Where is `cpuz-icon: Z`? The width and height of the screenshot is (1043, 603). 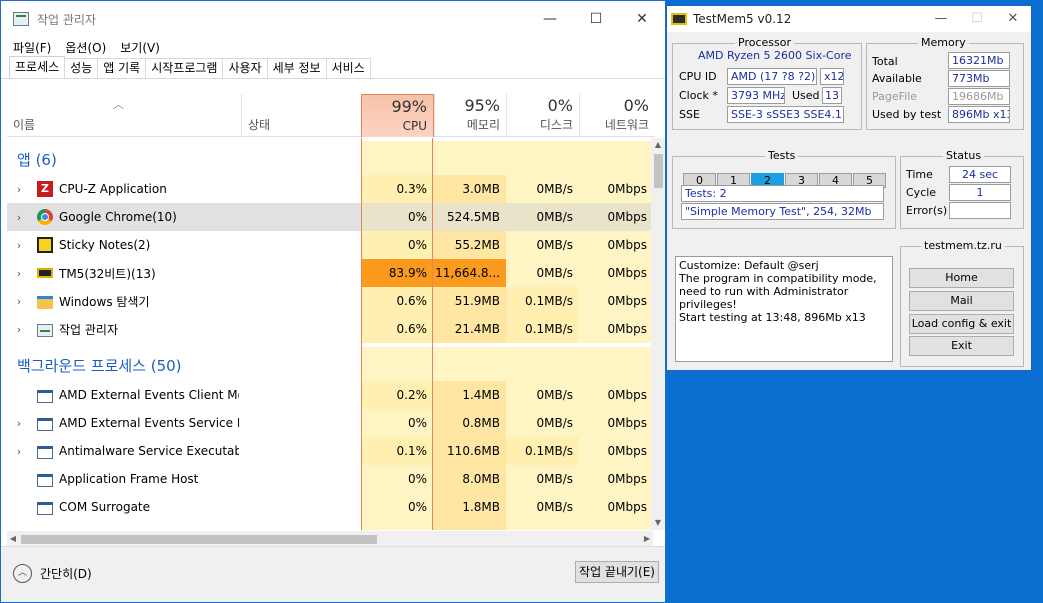 cpuz-icon: Z is located at coordinates (45, 189).